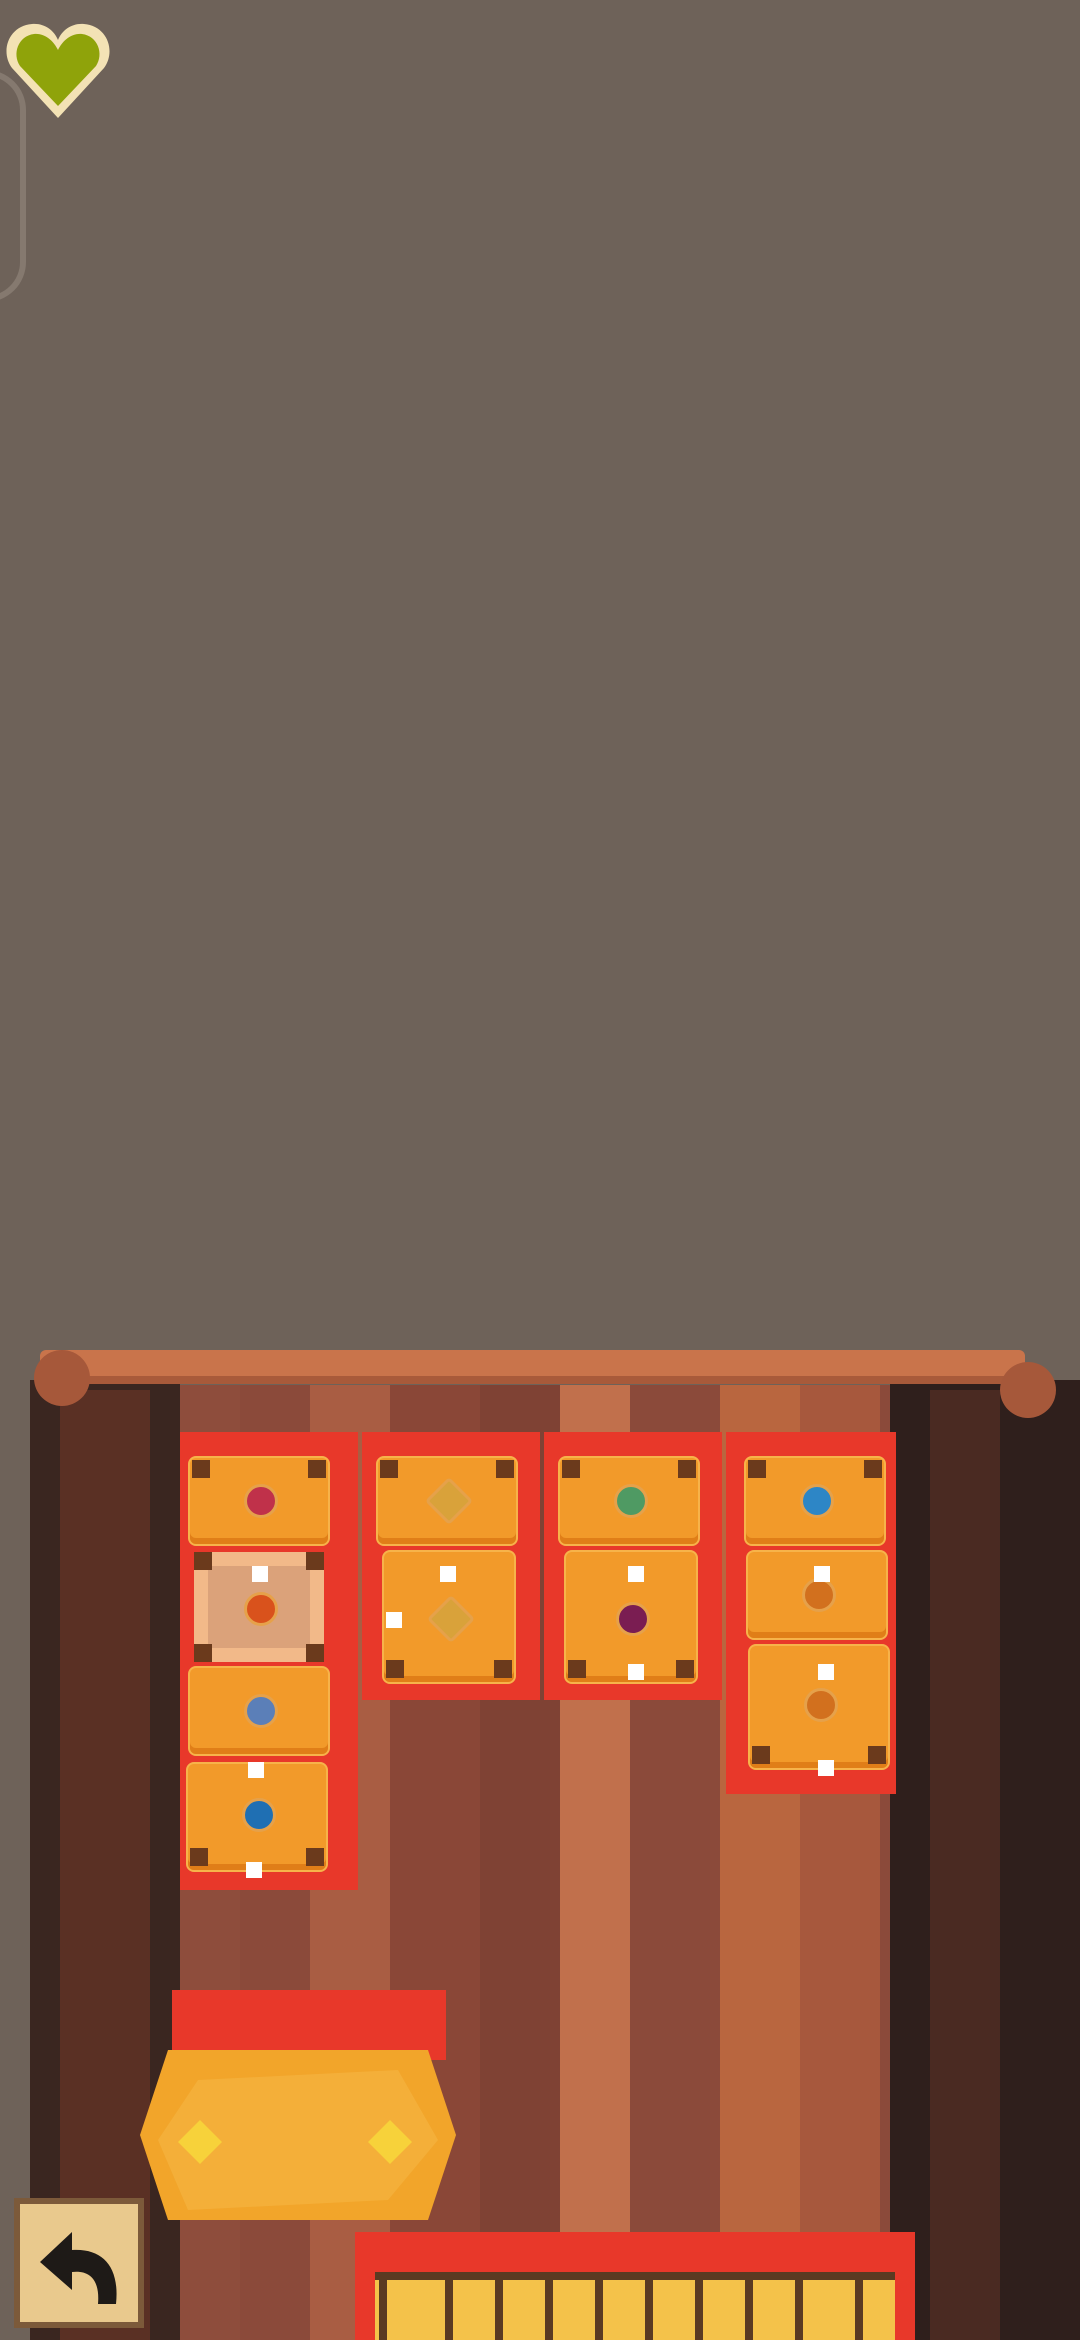 This screenshot has height=2340, width=1080. I want to click on green-gem-icon, so click(631, 1501).